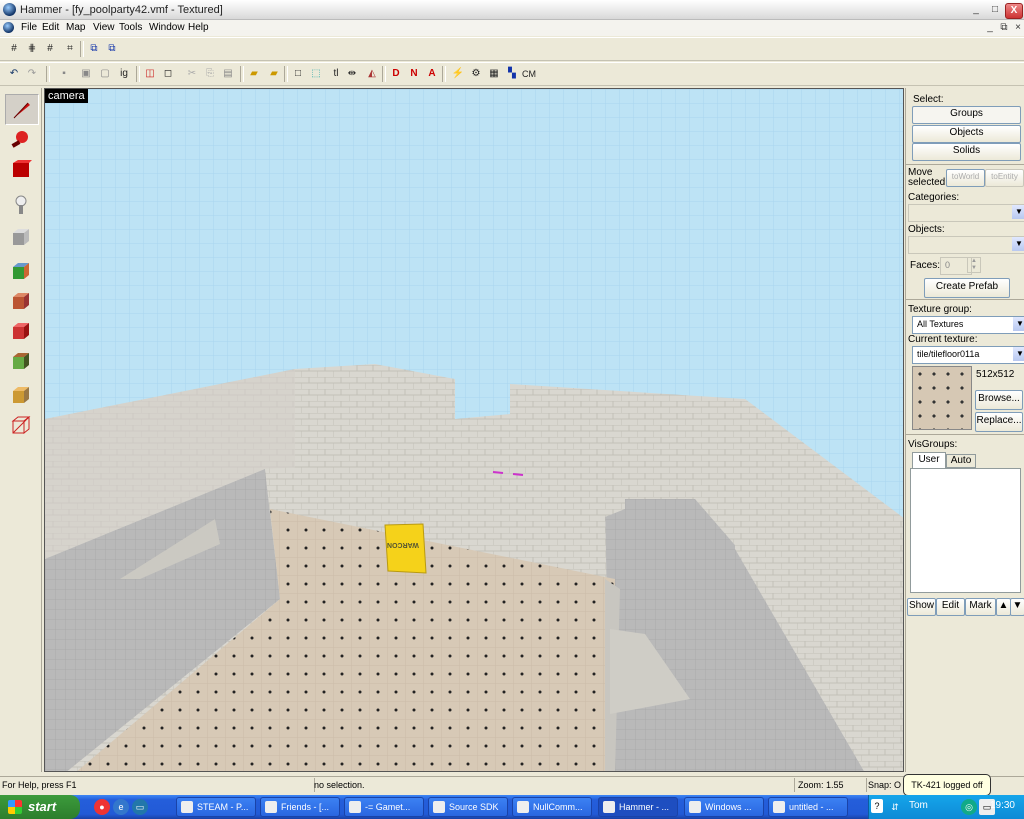  I want to click on close-button: X, so click(1014, 11).